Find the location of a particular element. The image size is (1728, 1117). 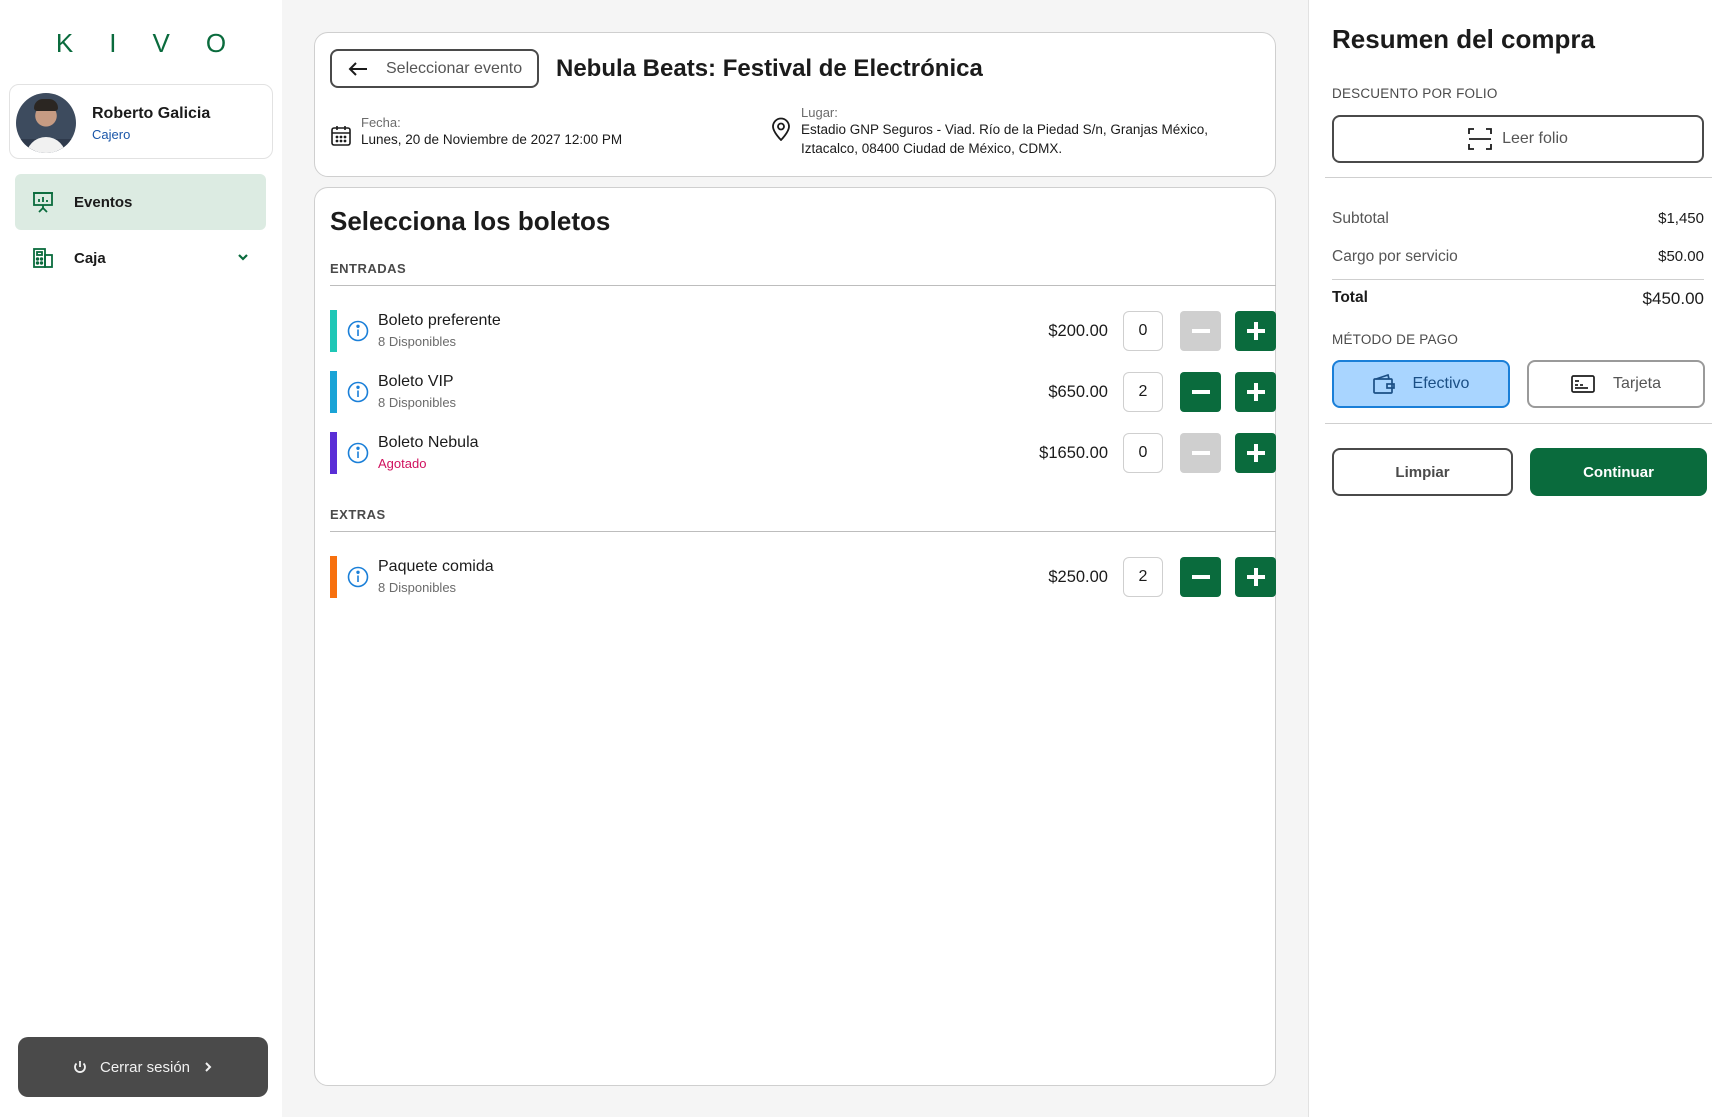

summary-title: Resumen del compra is located at coordinates (1463, 39).